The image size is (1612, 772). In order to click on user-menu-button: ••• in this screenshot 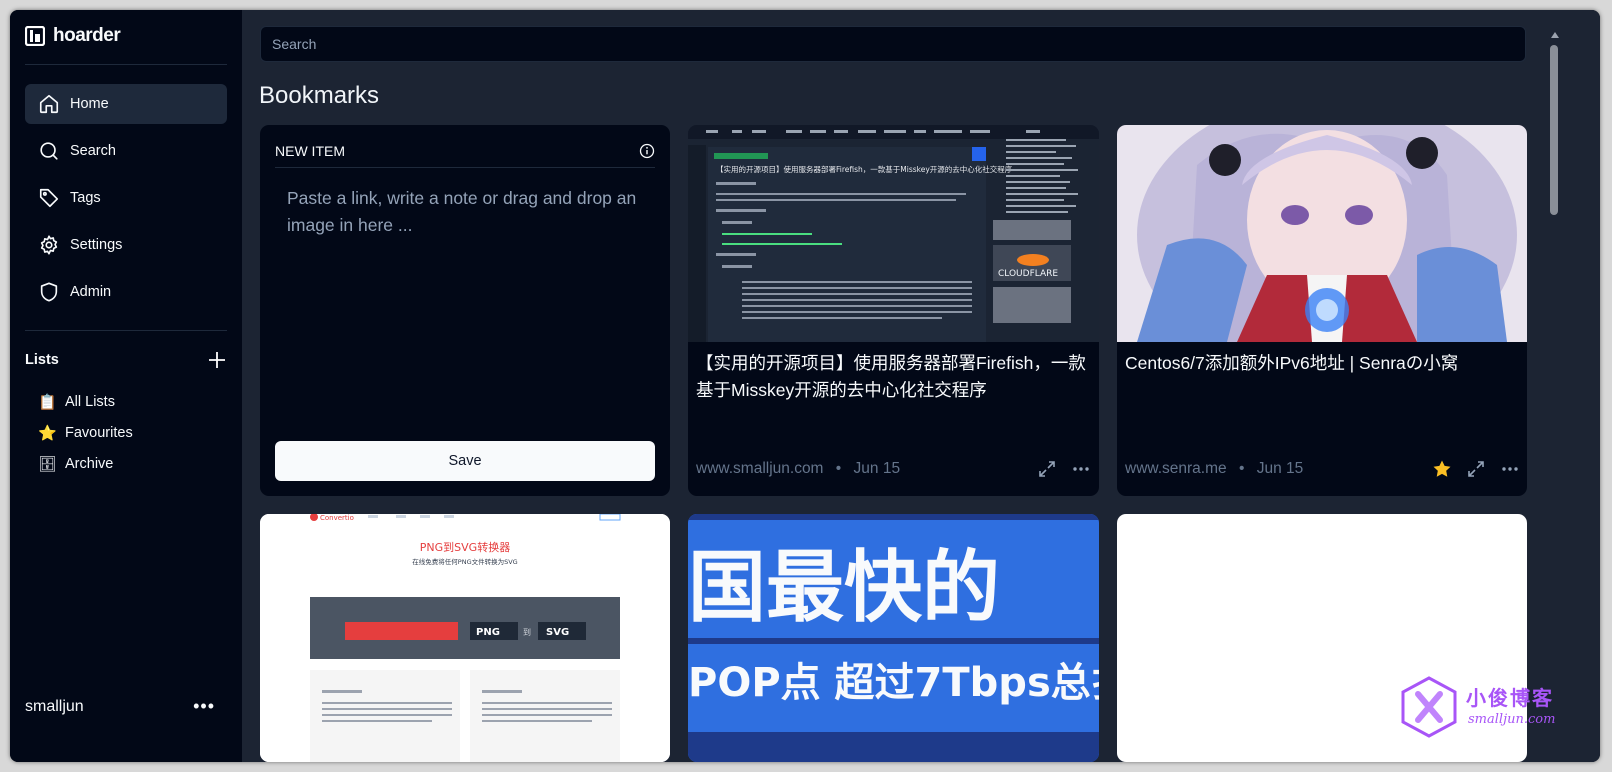, I will do `click(204, 706)`.